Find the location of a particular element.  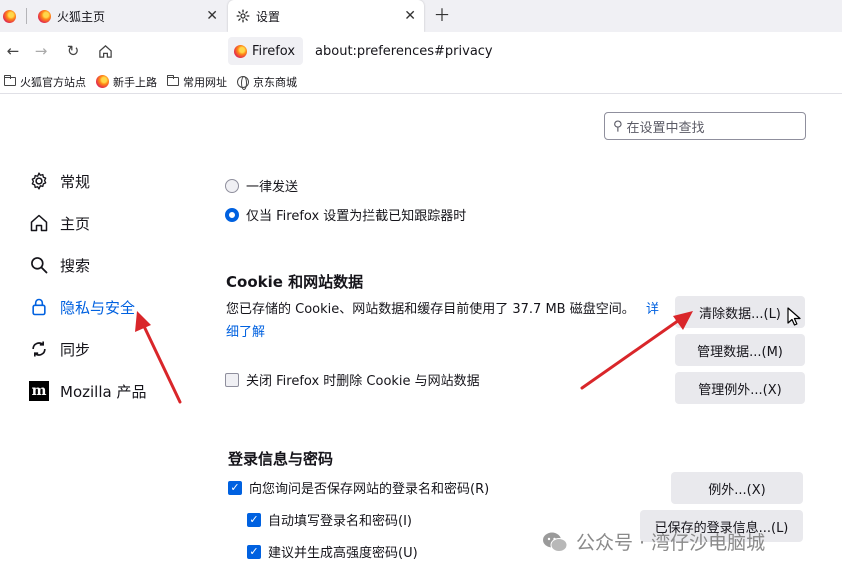

sidebar-item-general: 常规 is located at coordinates (113, 181).